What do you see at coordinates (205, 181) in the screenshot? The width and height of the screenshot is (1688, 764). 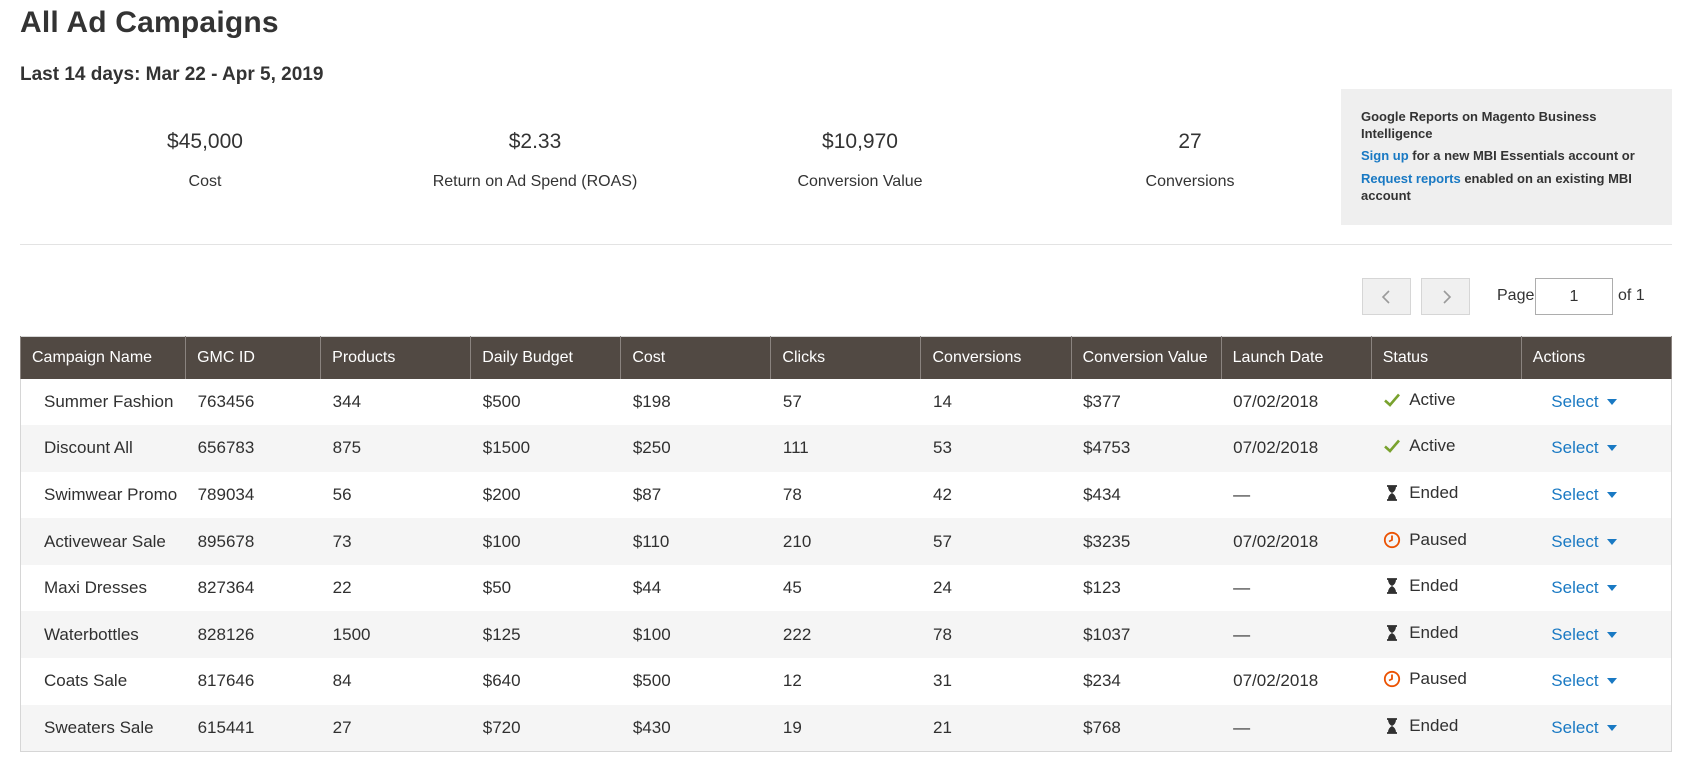 I see `stat-label: Cost` at bounding box center [205, 181].